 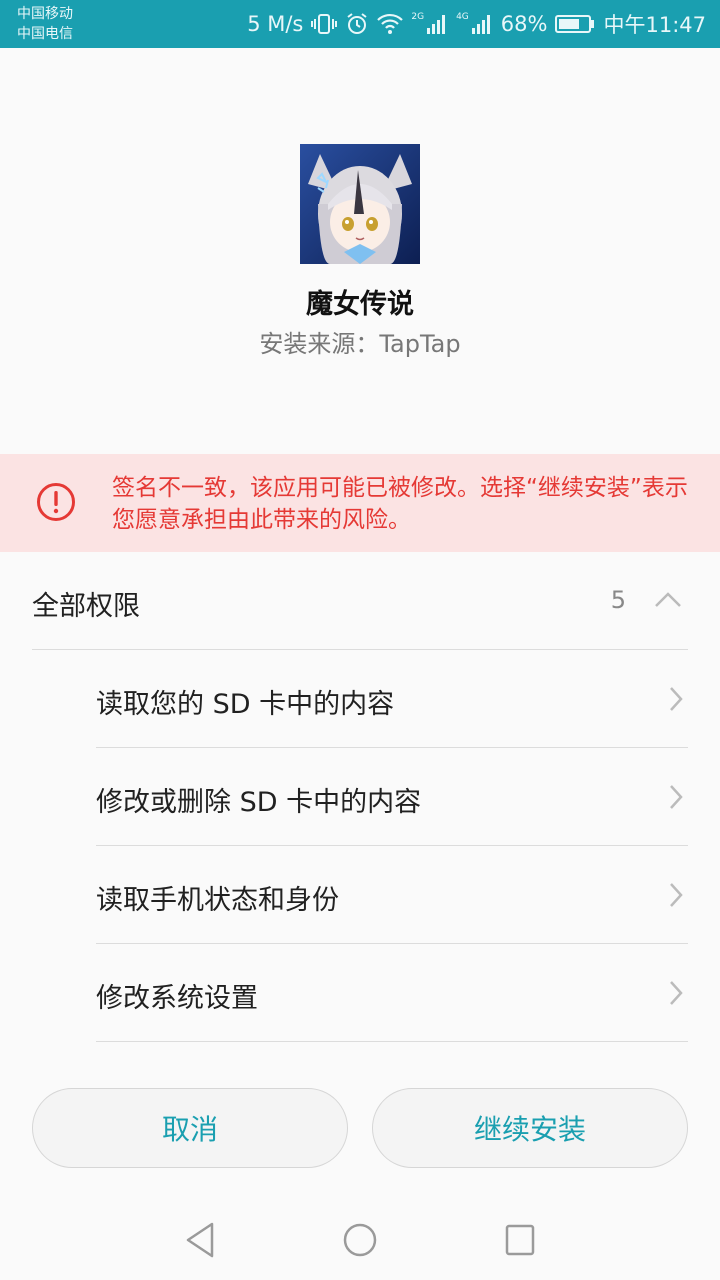 I want to click on wifi-icon, so click(x=390, y=23).